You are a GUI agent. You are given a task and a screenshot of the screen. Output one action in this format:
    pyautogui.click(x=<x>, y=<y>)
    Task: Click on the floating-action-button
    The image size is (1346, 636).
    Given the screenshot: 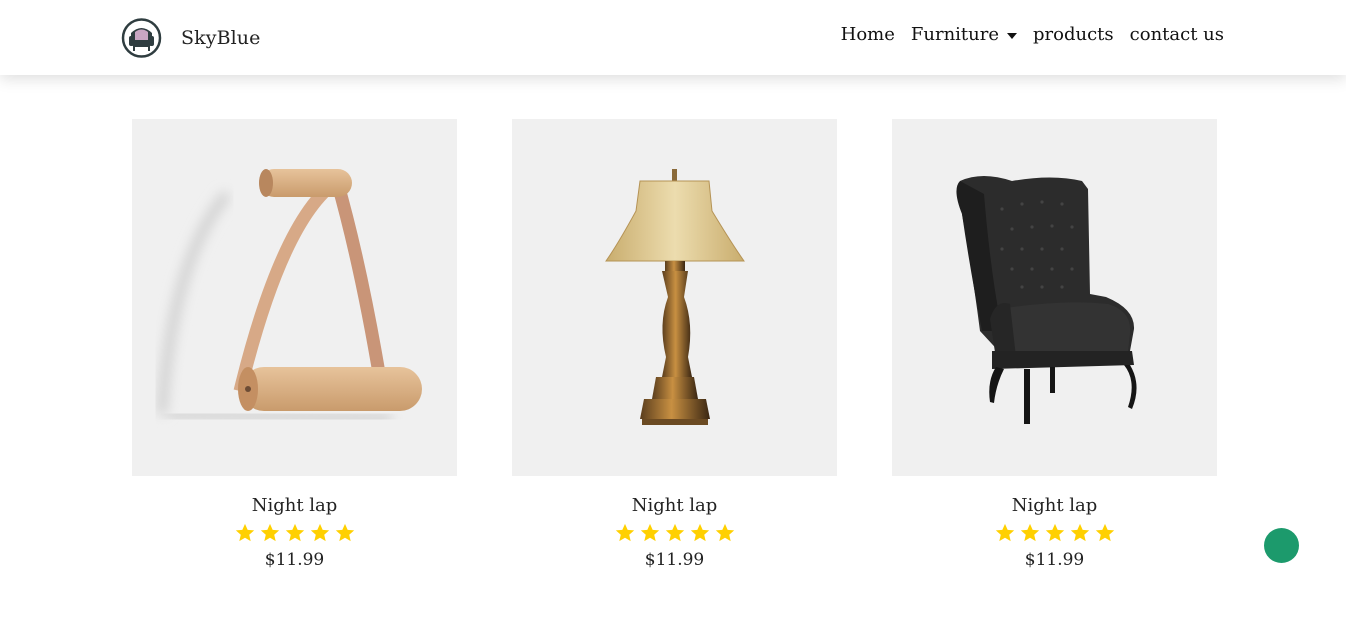 What is the action you would take?
    pyautogui.click(x=1281, y=545)
    